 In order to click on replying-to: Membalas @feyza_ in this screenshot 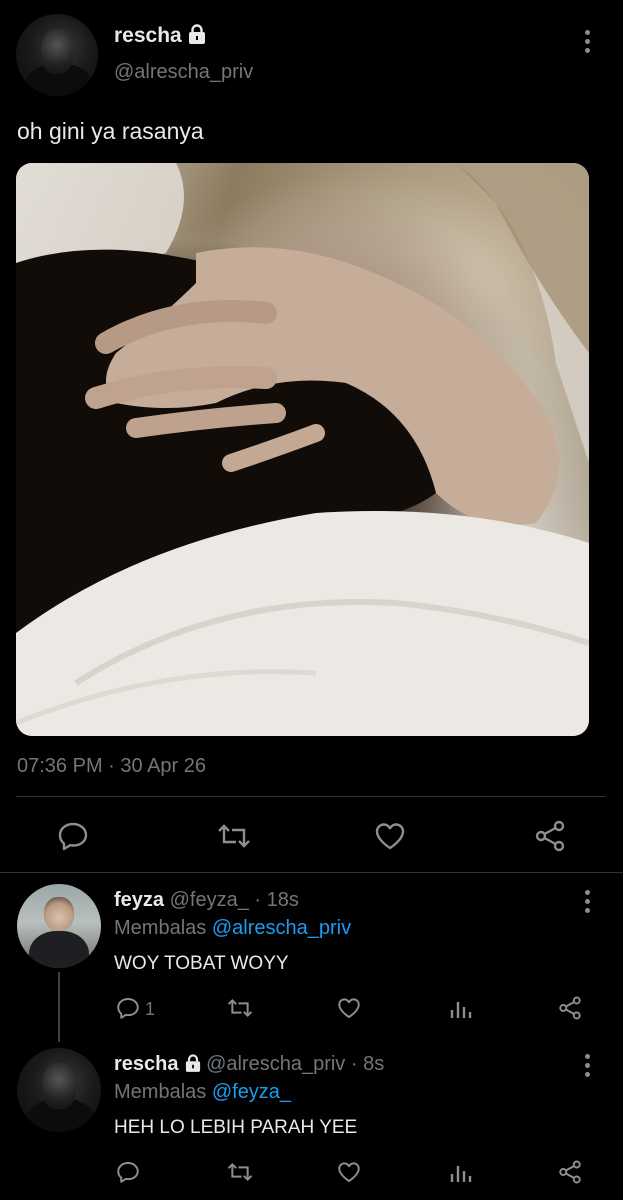, I will do `click(202, 1092)`.